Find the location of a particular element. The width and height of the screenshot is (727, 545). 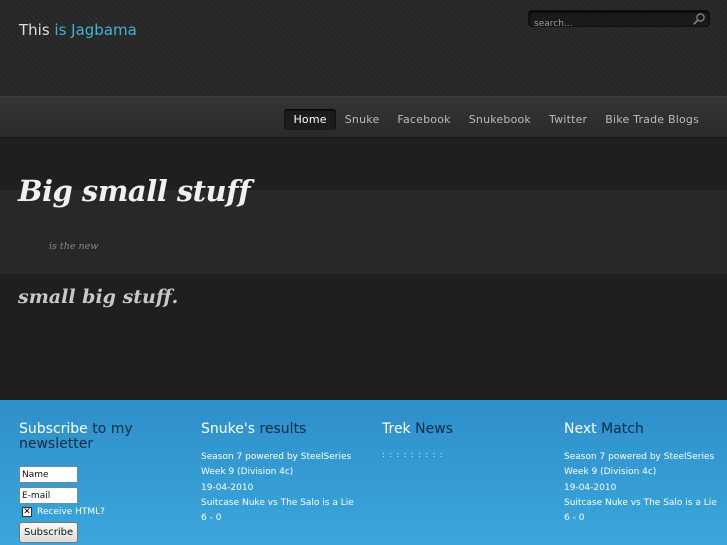

match-line: 6 - 0 is located at coordinates (574, 518).